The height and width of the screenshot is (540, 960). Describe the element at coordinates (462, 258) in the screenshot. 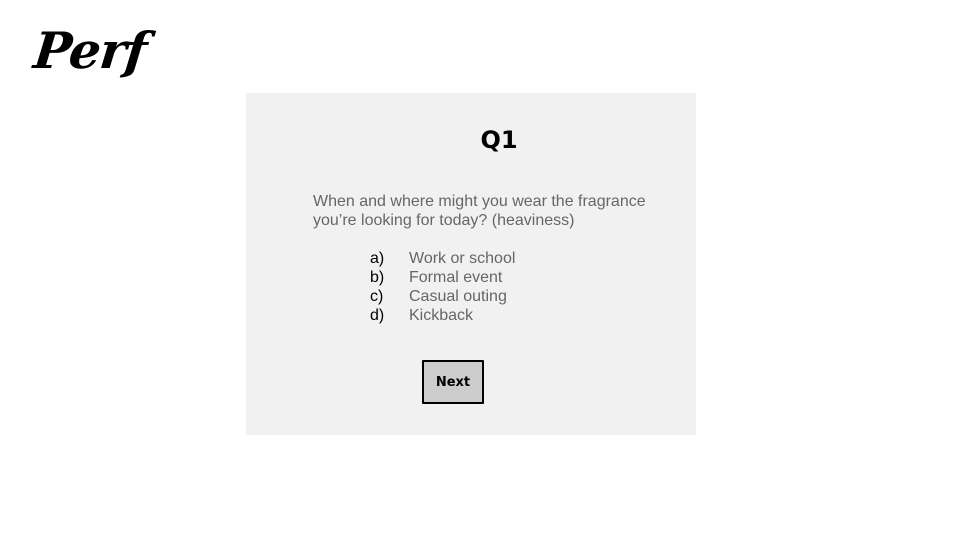

I see `option-label: Work or school` at that location.